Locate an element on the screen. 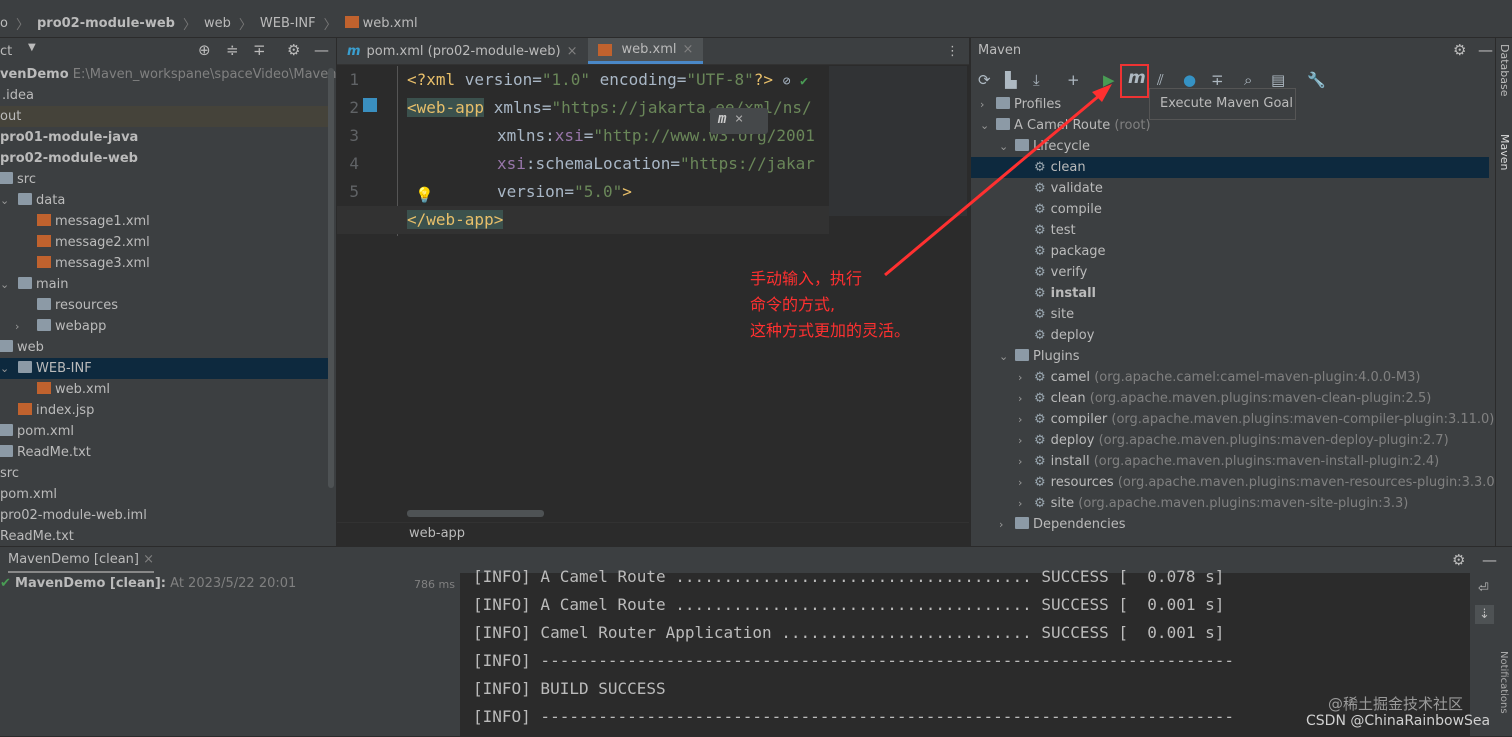 This screenshot has height=737, width=1512. watermark: @稀土掘金技术社区 is located at coordinates (1396, 704).